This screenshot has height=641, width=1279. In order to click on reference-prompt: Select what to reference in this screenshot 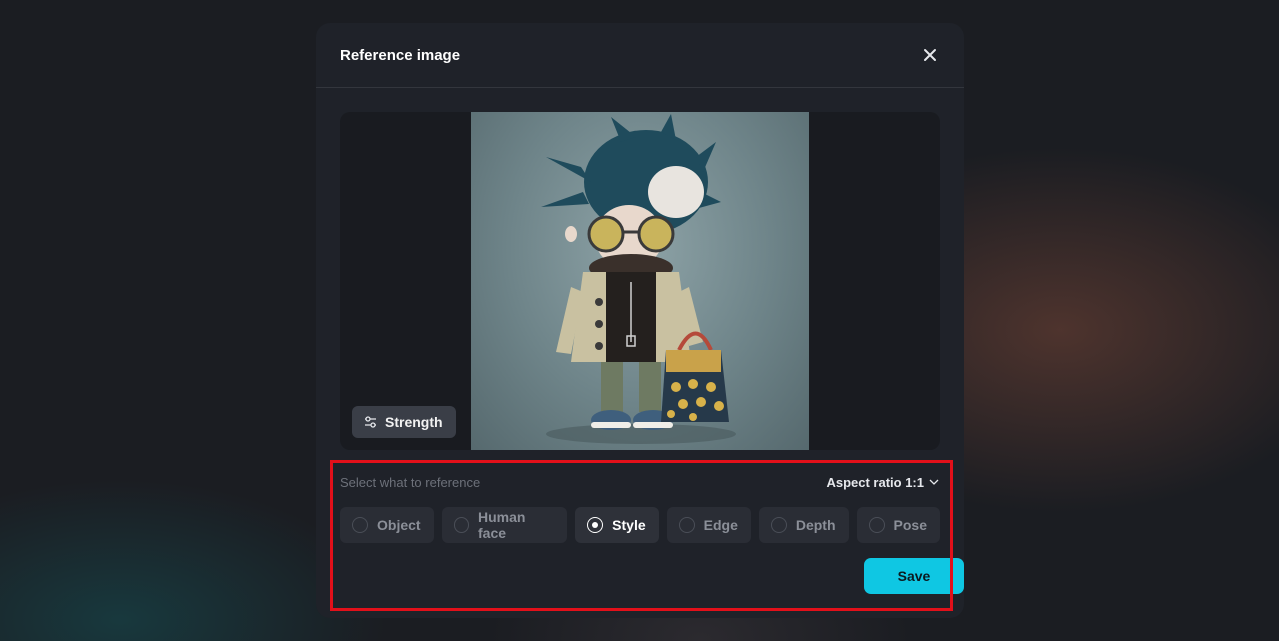, I will do `click(410, 482)`.